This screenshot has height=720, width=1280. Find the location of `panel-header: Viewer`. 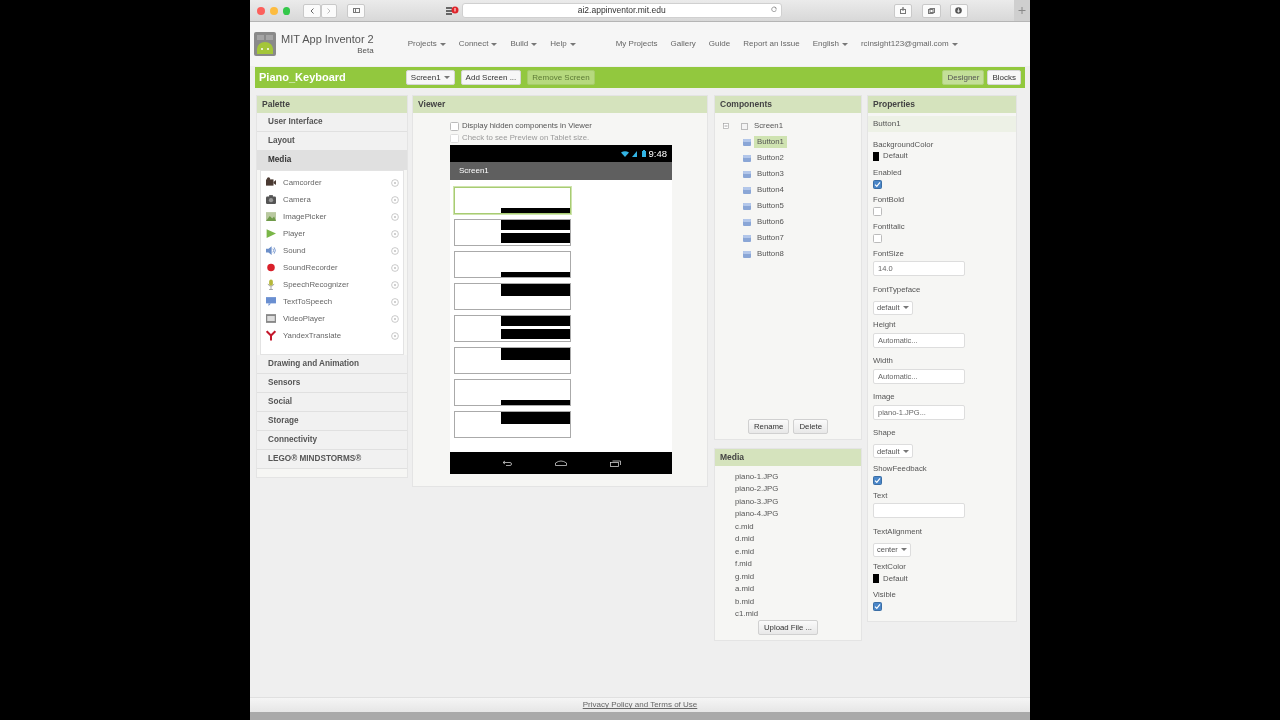

panel-header: Viewer is located at coordinates (560, 104).